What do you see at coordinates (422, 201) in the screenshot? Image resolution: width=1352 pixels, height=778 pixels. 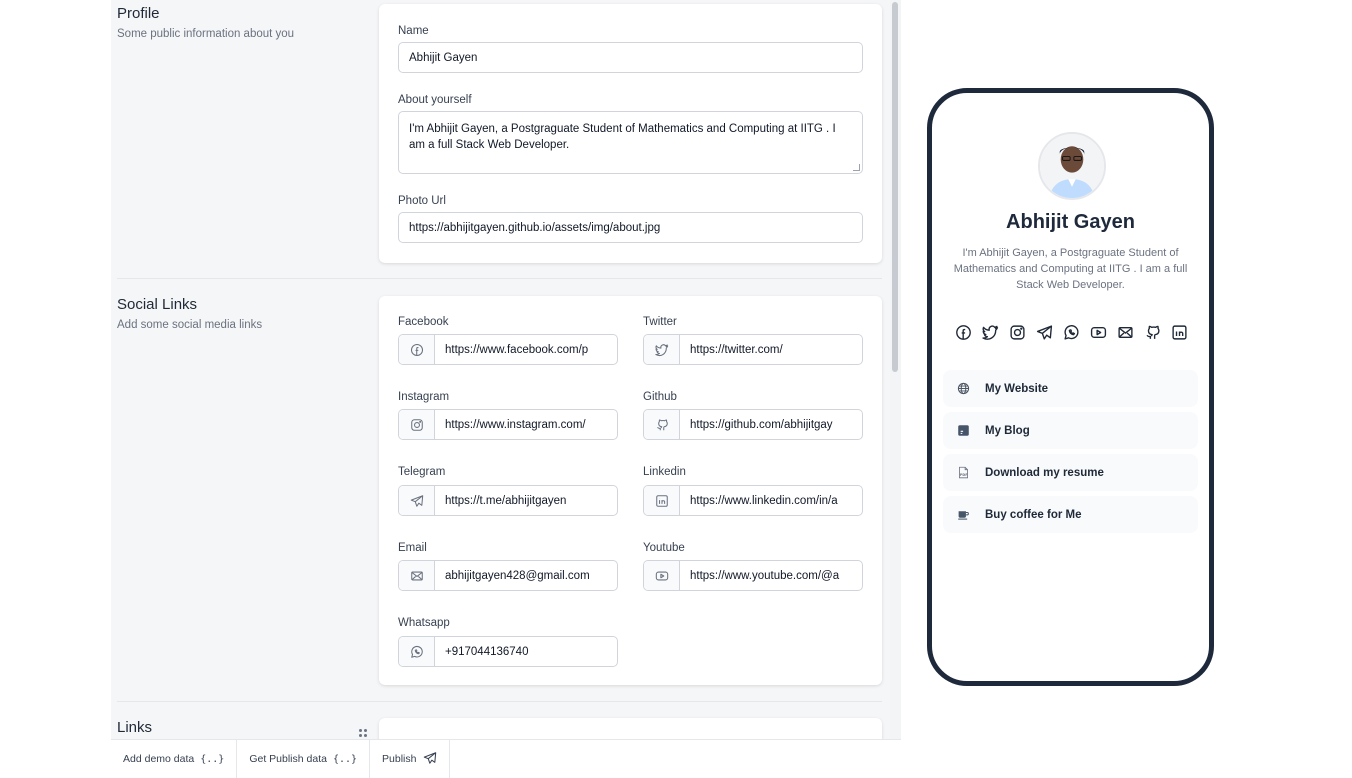 I see `photo-url-label: Photo Url` at bounding box center [422, 201].